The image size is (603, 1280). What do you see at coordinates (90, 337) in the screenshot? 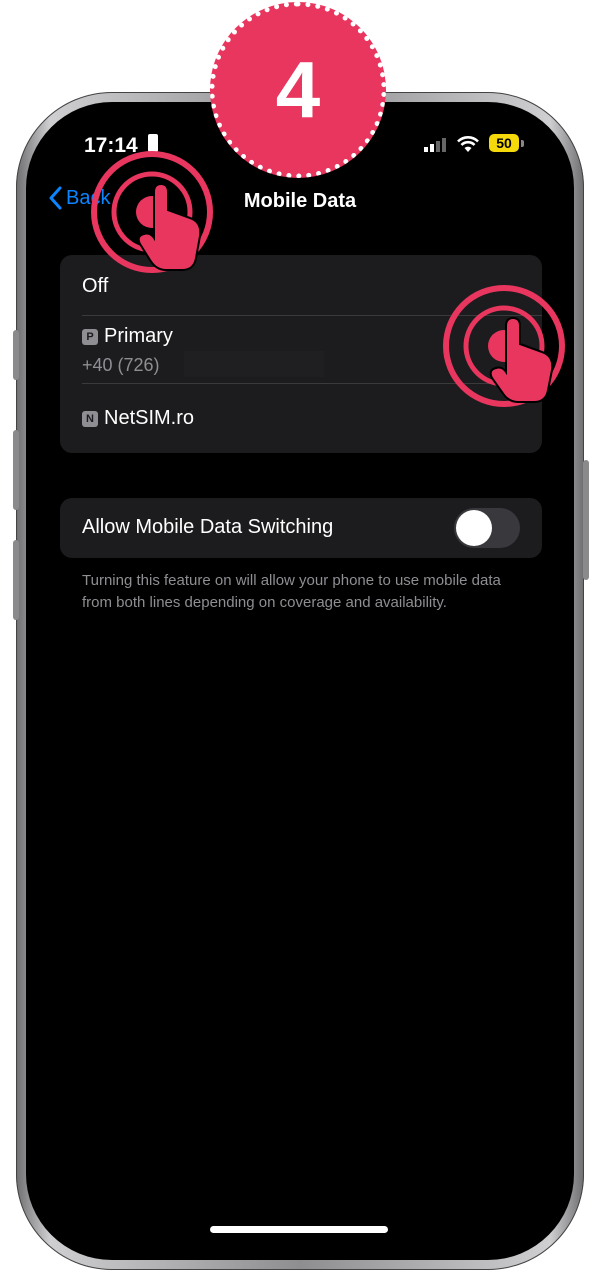
I see `sim-badge-primary: P` at bounding box center [90, 337].